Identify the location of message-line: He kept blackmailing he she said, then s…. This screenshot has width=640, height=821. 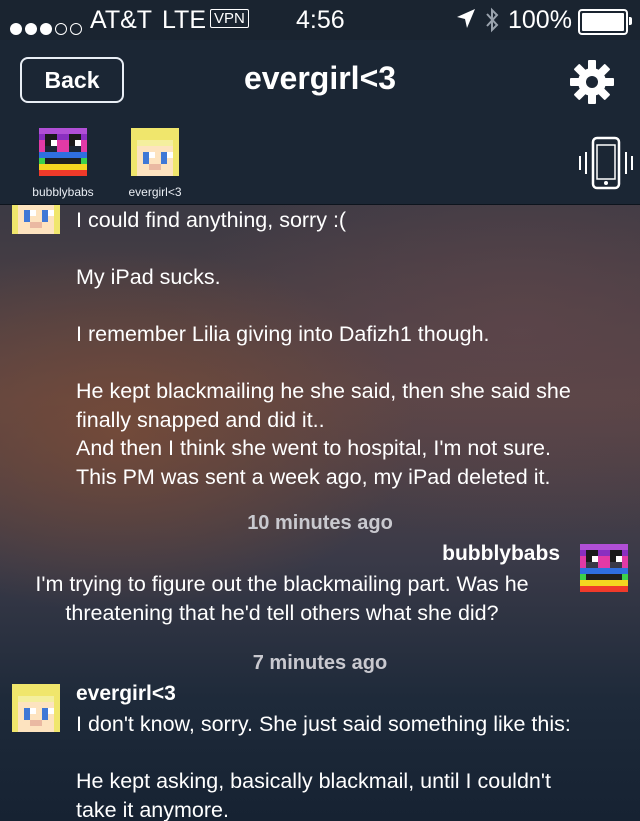
(323, 391).